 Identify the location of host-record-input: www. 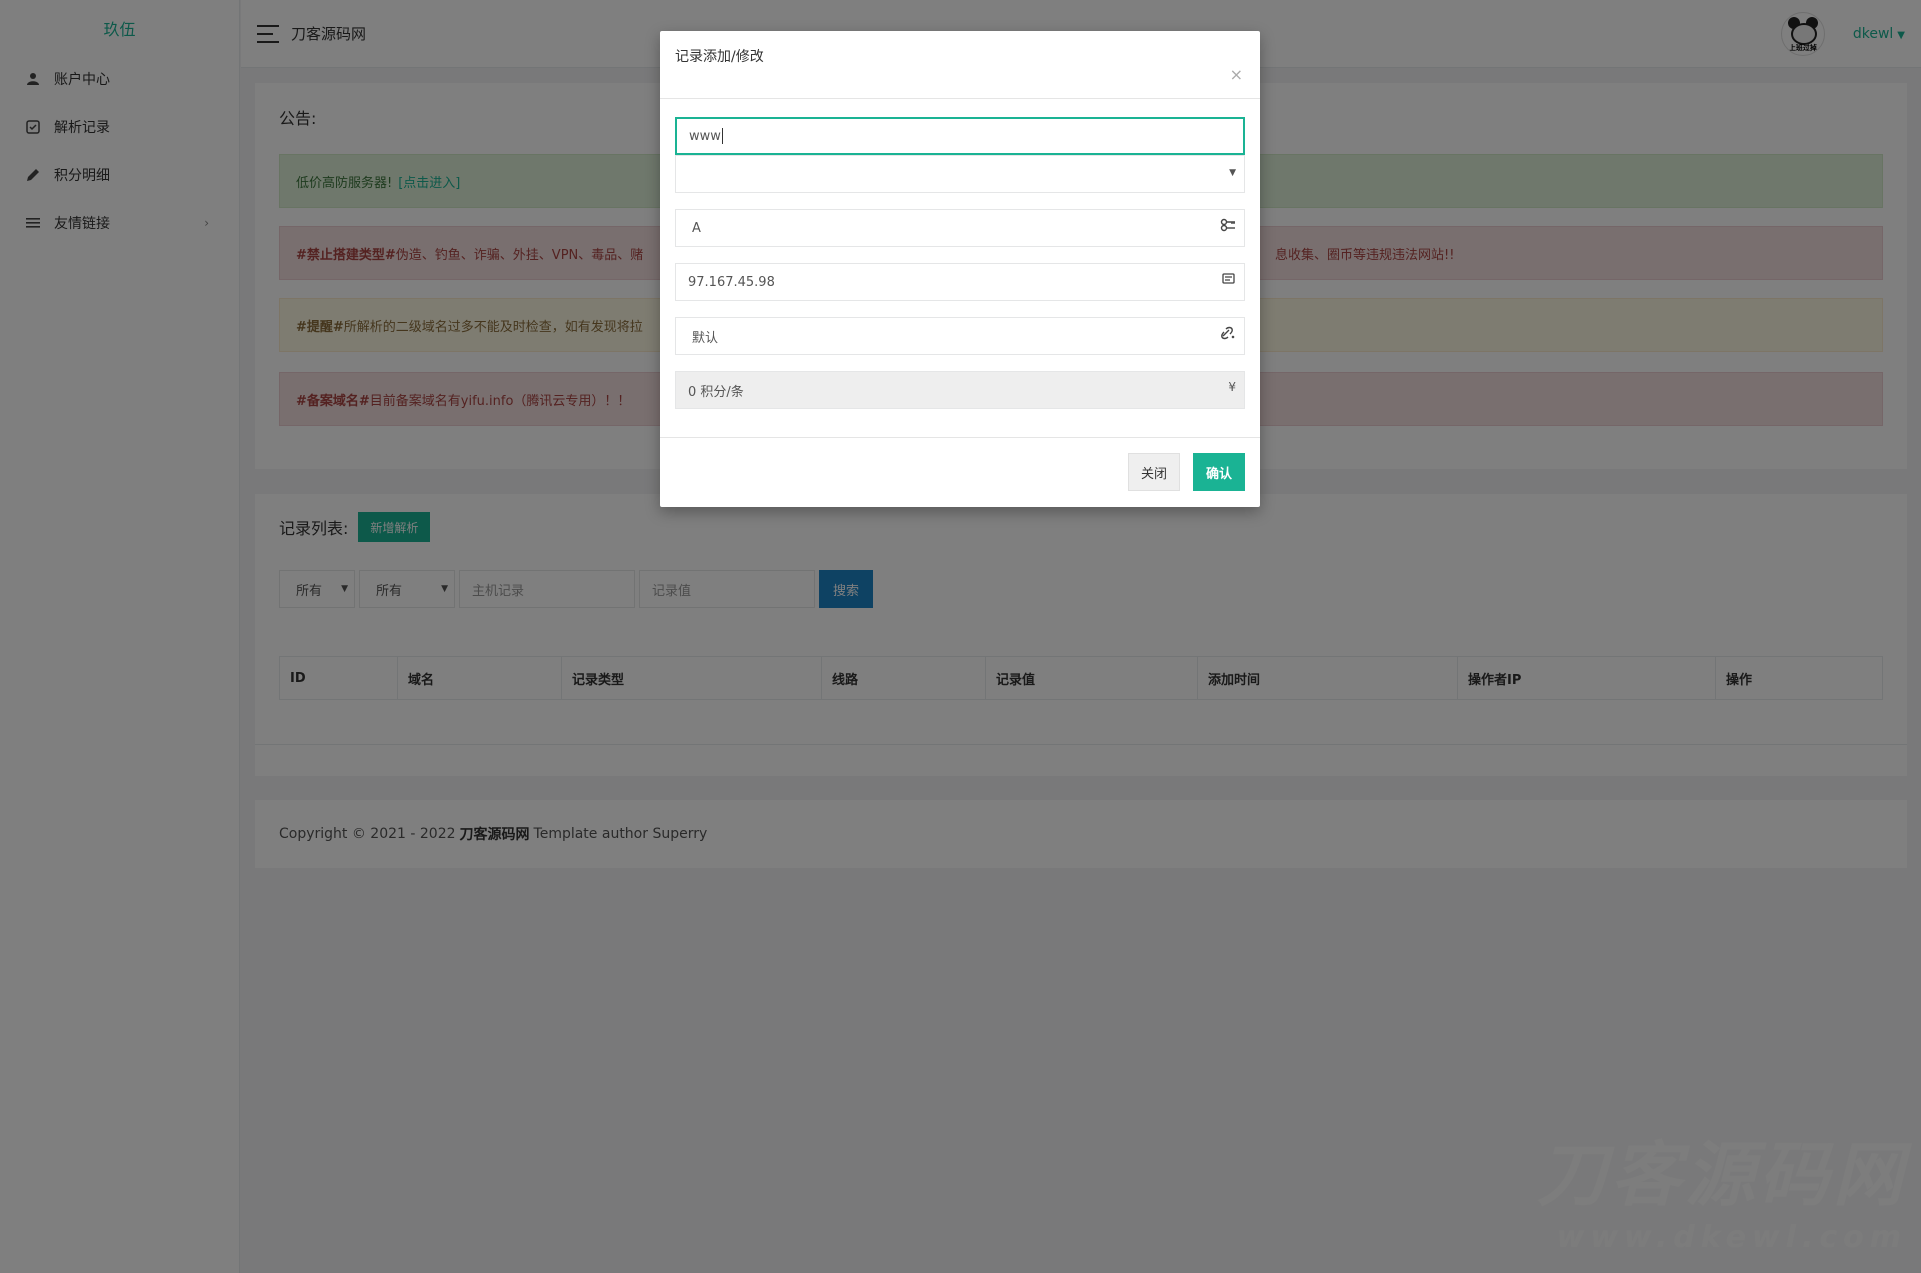
(960, 136).